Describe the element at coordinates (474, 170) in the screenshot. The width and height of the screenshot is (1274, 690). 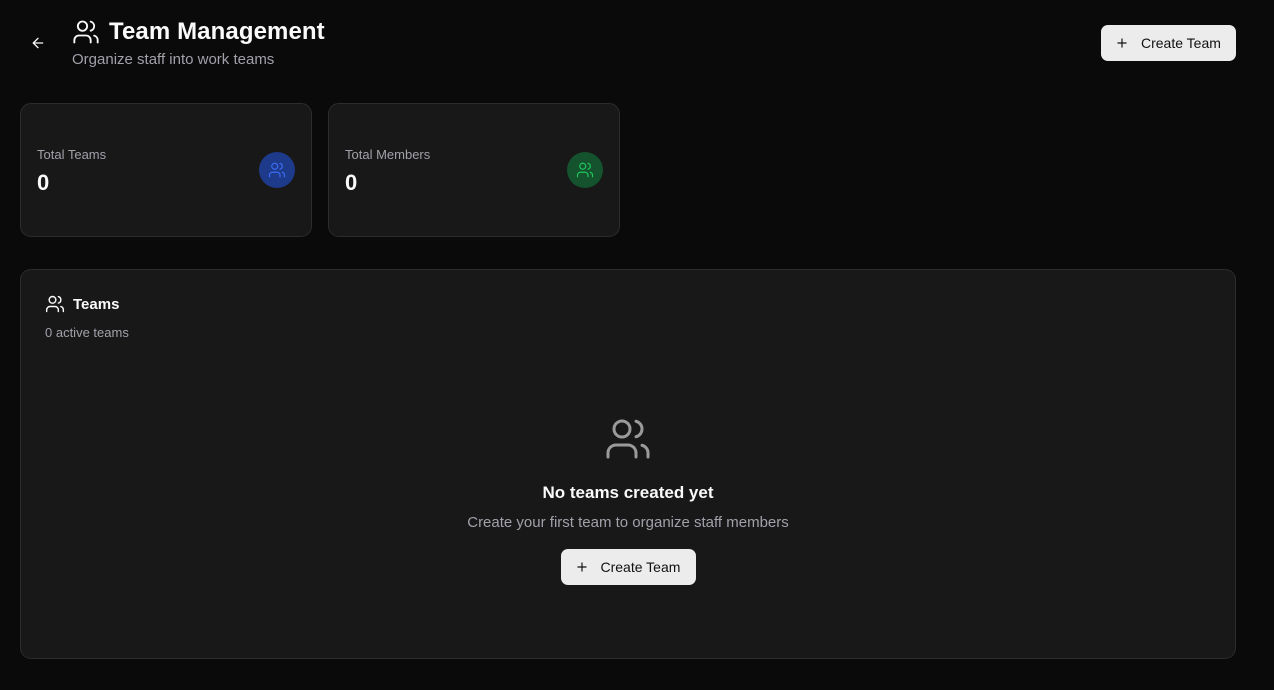
I see `stat-card-total-members: Total Members 0` at that location.